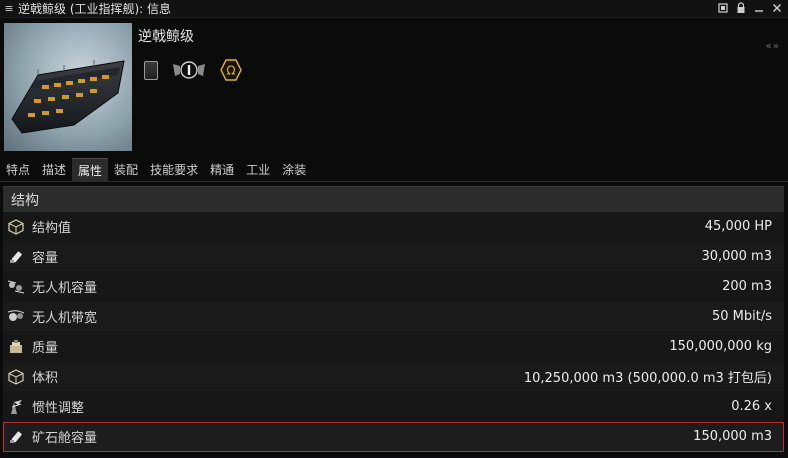  I want to click on attribute-label: 结构值, so click(52, 228).